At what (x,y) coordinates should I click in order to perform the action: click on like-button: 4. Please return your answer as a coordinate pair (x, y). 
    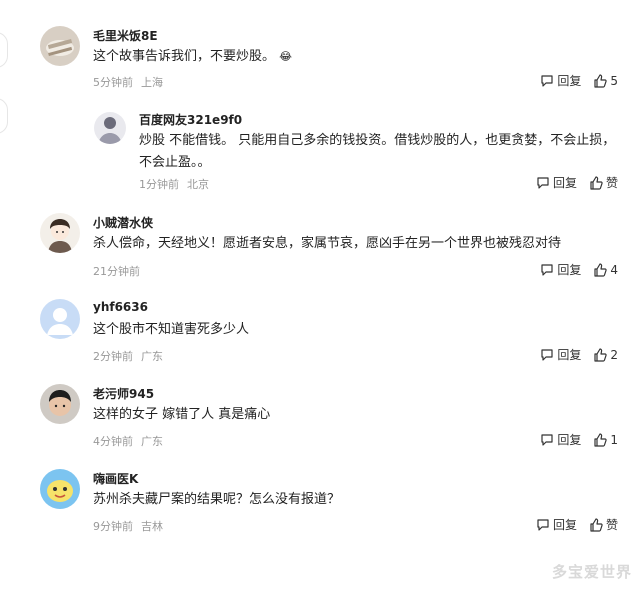
    Looking at the image, I should click on (605, 270).